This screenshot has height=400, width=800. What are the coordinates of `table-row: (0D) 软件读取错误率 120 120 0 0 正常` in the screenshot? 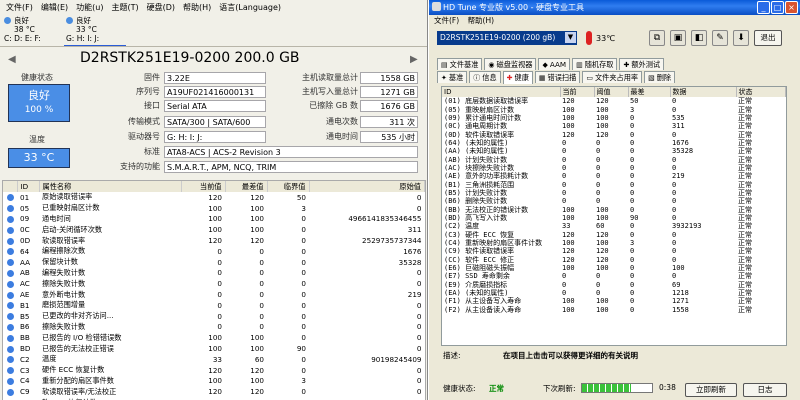 It's located at (614, 134).